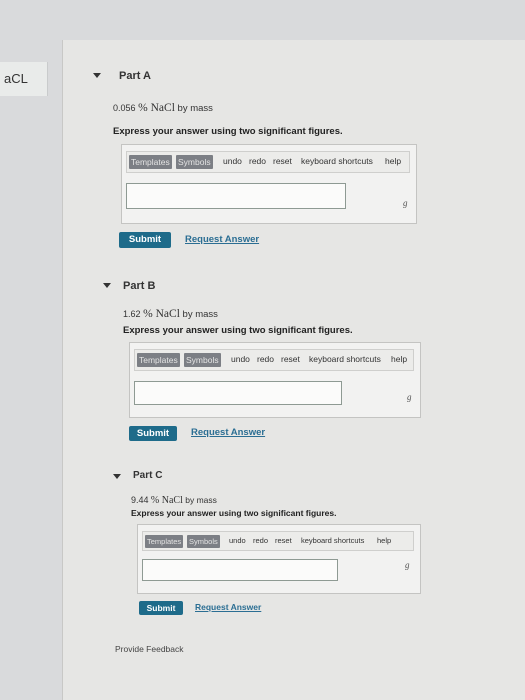 This screenshot has width=525, height=700. Describe the element at coordinates (236, 196) in the screenshot. I see `part-a-answer-input` at that location.